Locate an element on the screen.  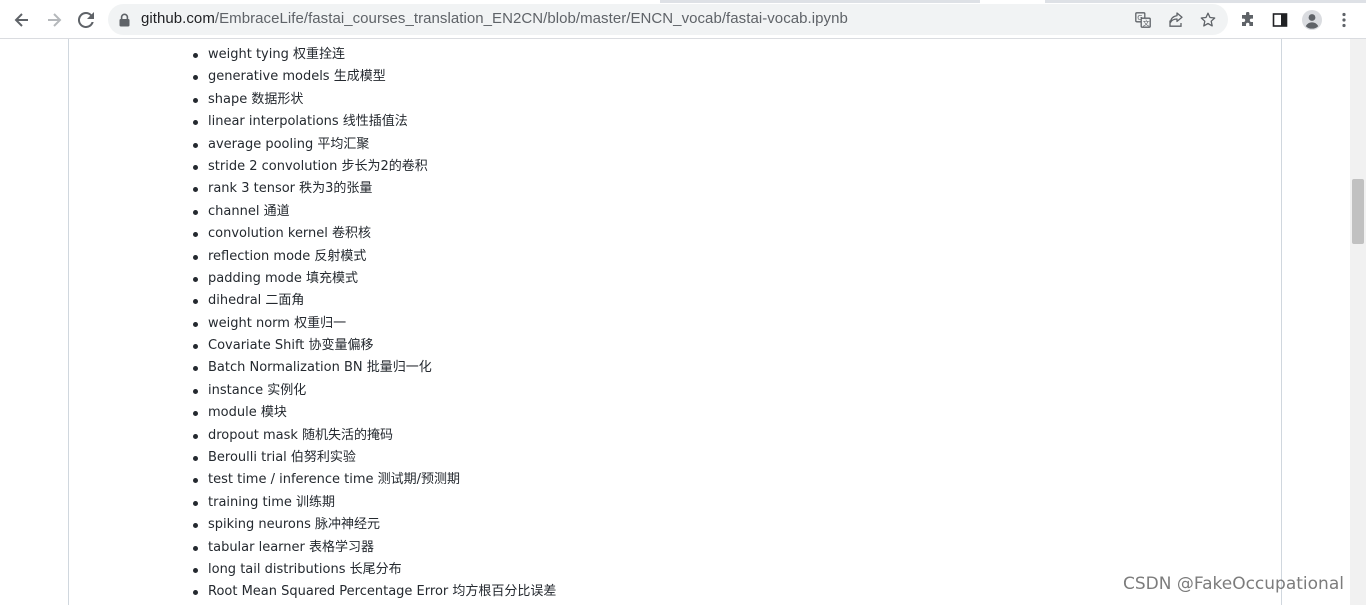
forward-arrow-icon is located at coordinates (54, 20).